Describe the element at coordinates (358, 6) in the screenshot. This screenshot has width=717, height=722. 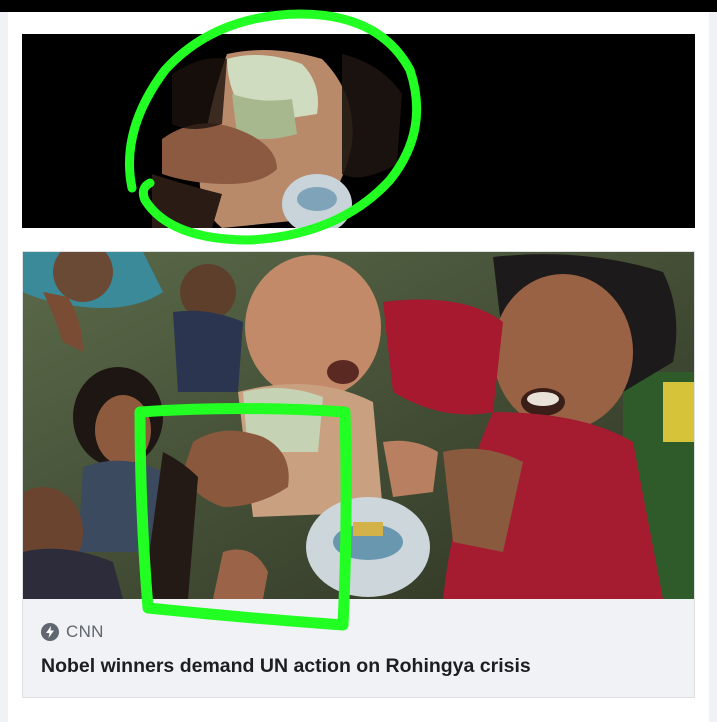
I see `top-strip` at that location.